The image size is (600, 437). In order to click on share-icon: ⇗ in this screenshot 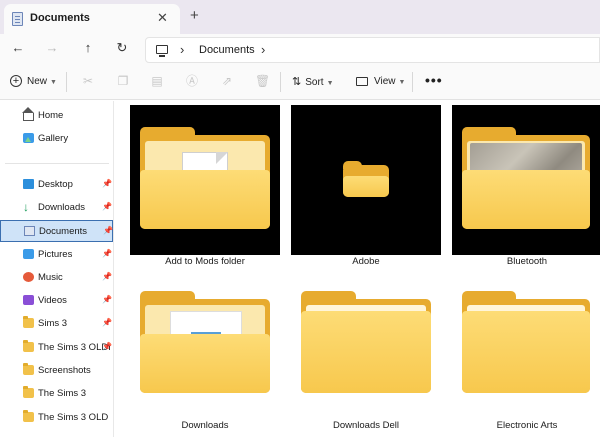, I will do `click(227, 81)`.